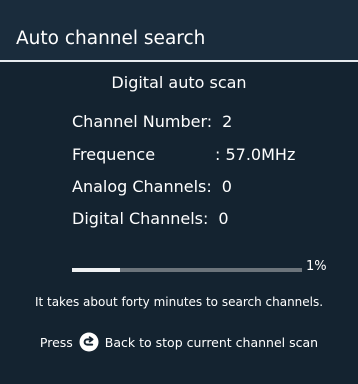  I want to click on scan-progress-percent: 1%, so click(316, 266).